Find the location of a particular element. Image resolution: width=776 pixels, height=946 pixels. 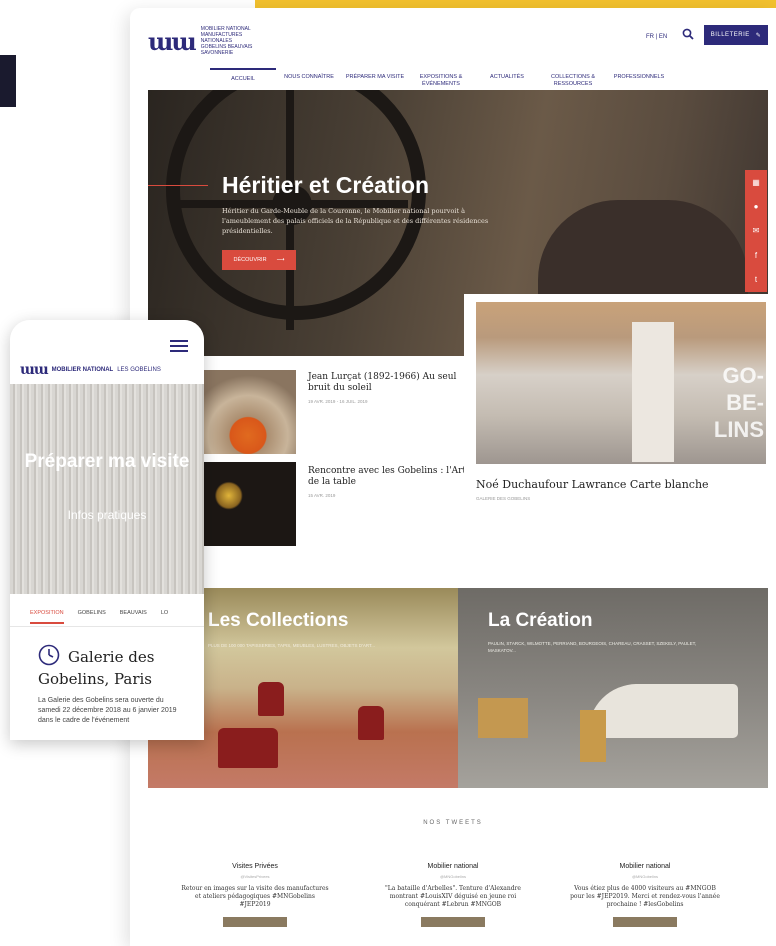

mail-icon: ✉ is located at coordinates (756, 230).